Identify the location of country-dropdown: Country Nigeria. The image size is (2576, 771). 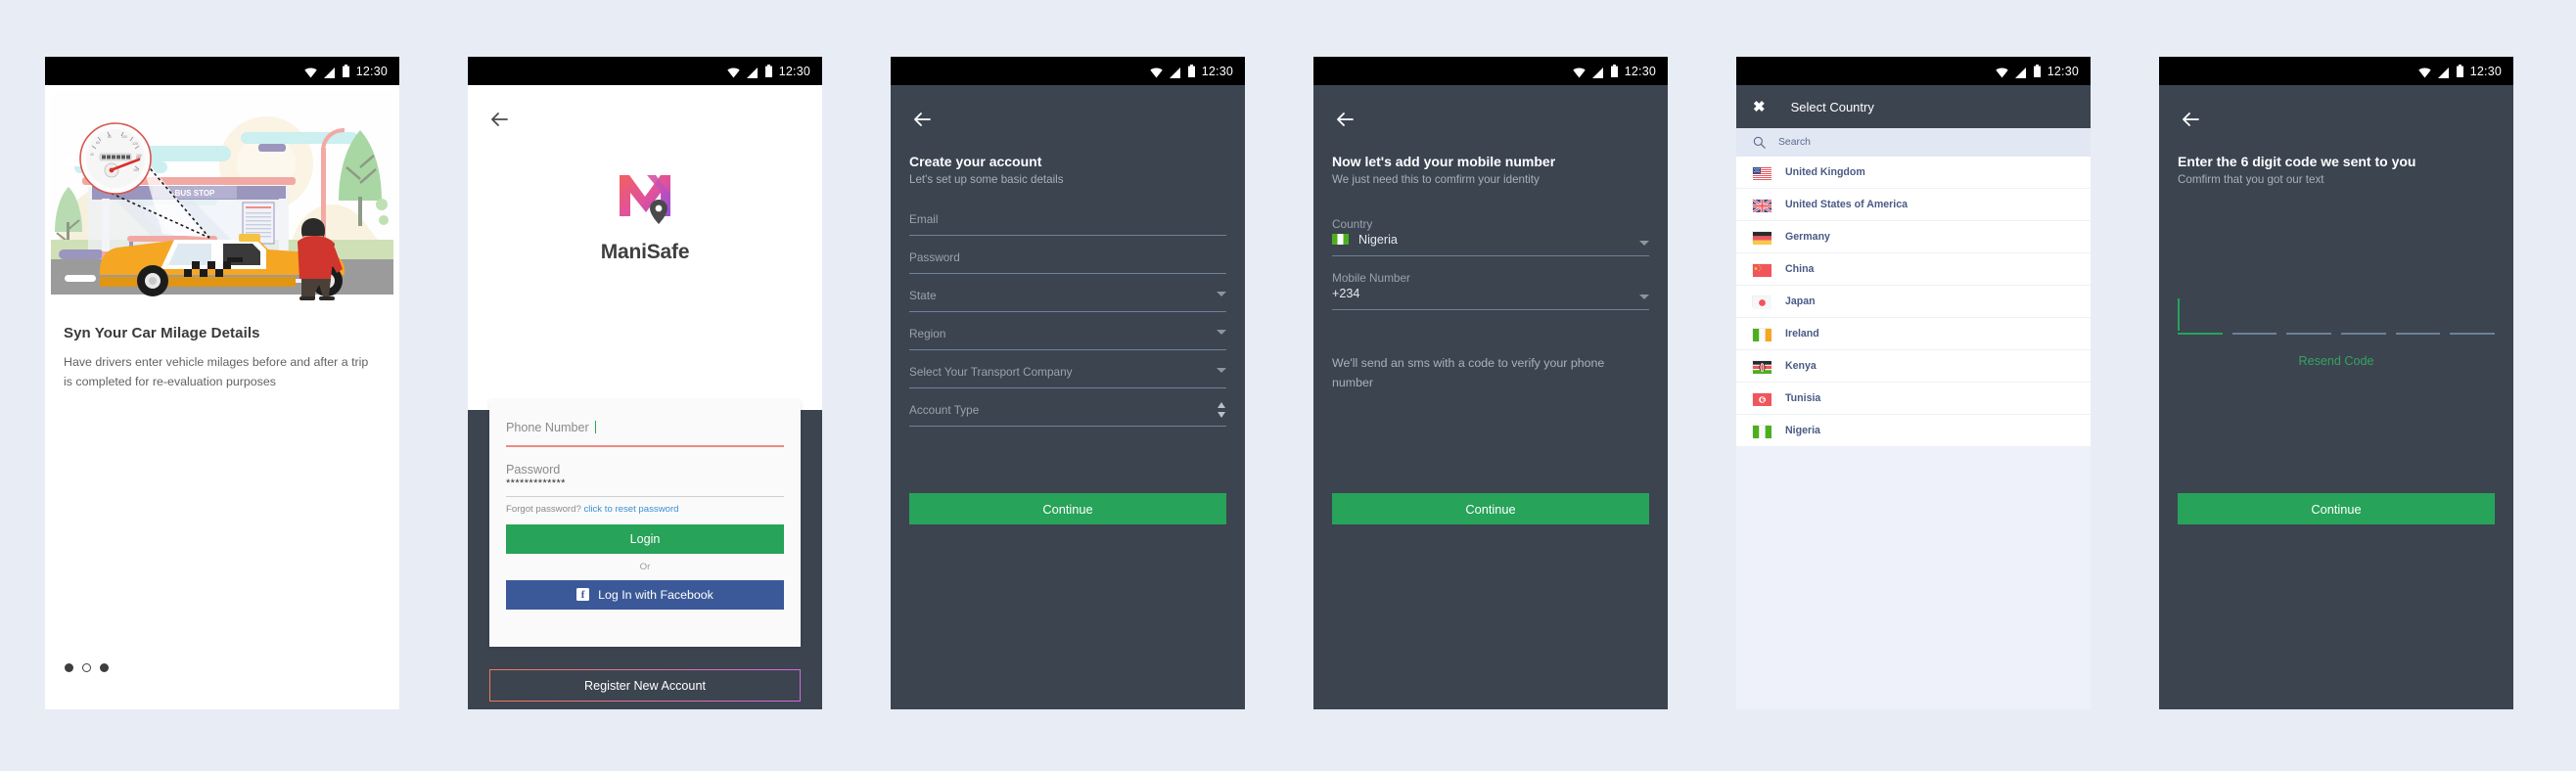
(1491, 237).